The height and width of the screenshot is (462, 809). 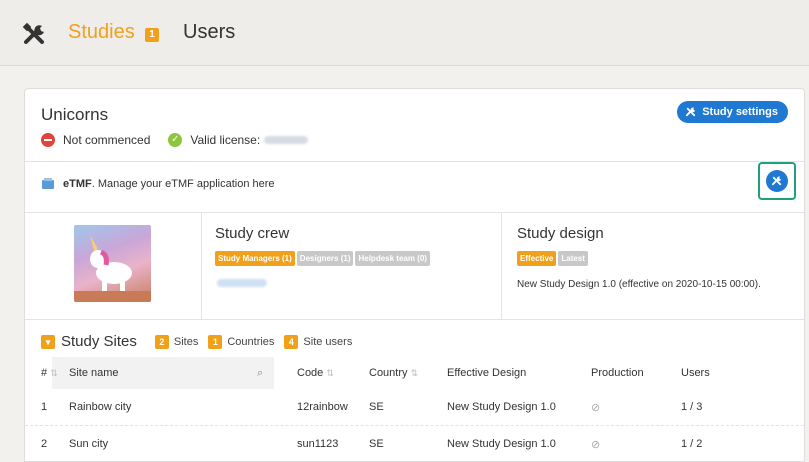 I want to click on cell-users: 1 / 2, so click(x=692, y=444).